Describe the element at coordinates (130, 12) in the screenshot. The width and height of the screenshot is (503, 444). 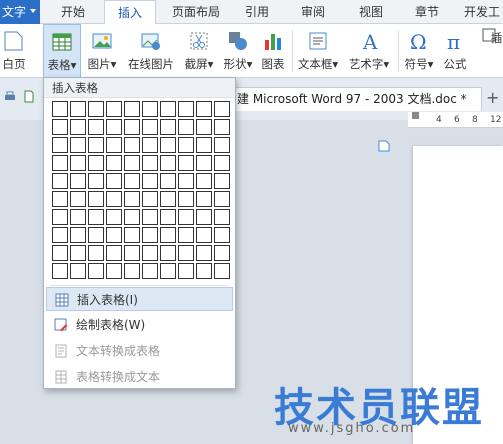
I see `tab-insert: 插入` at that location.